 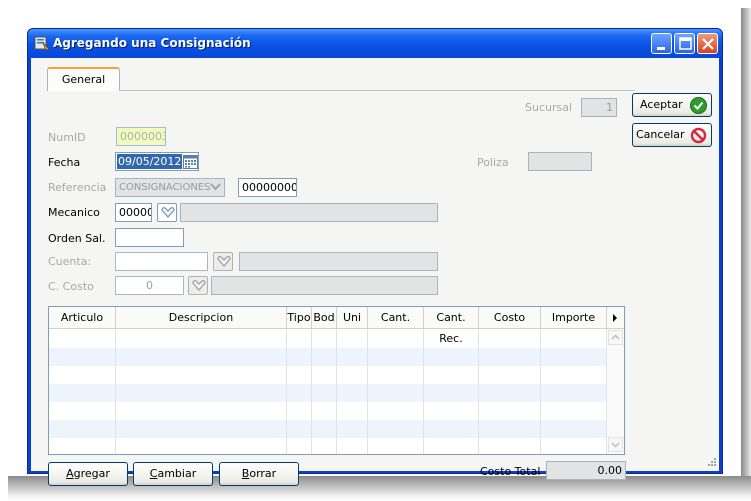 What do you see at coordinates (698, 105) in the screenshot?
I see `check-icon` at bounding box center [698, 105].